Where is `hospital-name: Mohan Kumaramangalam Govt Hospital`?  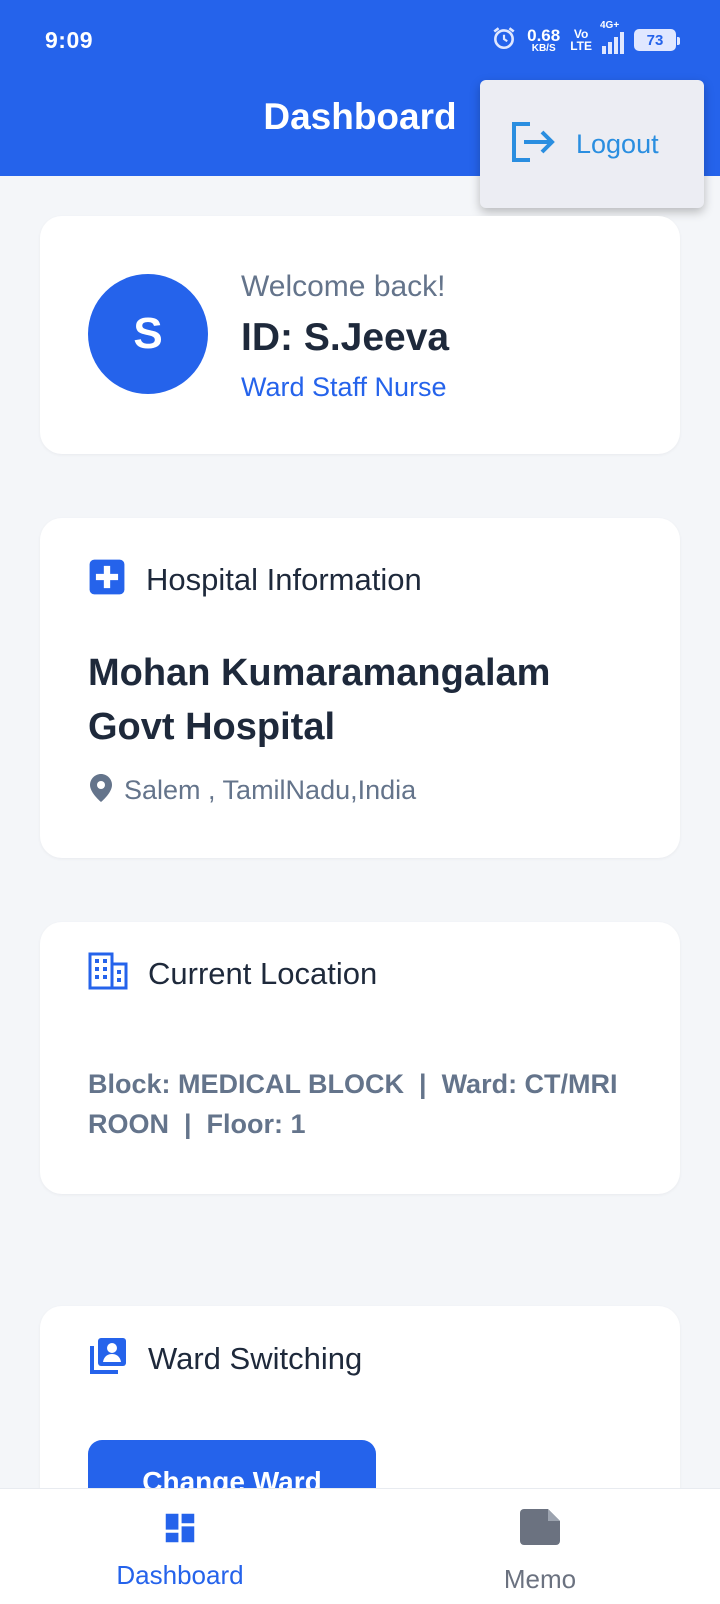 hospital-name: Mohan Kumaramangalam Govt Hospital is located at coordinates (319, 700).